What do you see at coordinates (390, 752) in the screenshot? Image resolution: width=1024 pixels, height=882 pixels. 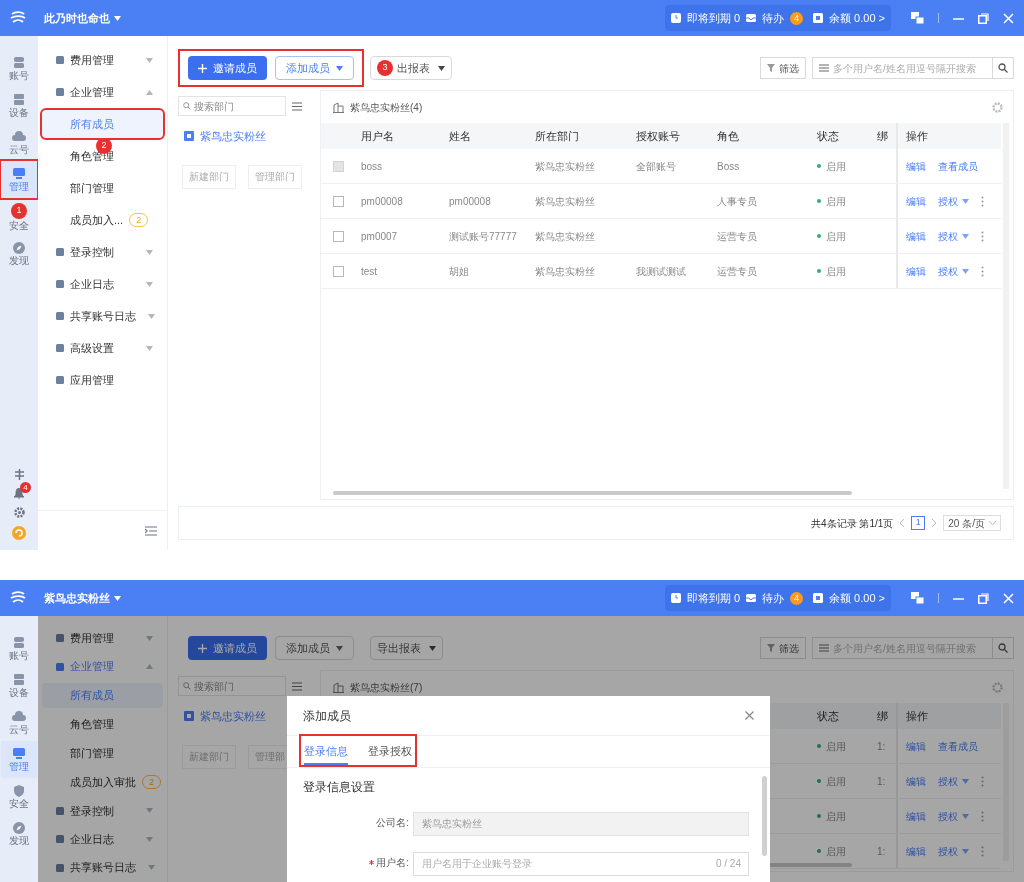 I see `tab: 登录授权` at bounding box center [390, 752].